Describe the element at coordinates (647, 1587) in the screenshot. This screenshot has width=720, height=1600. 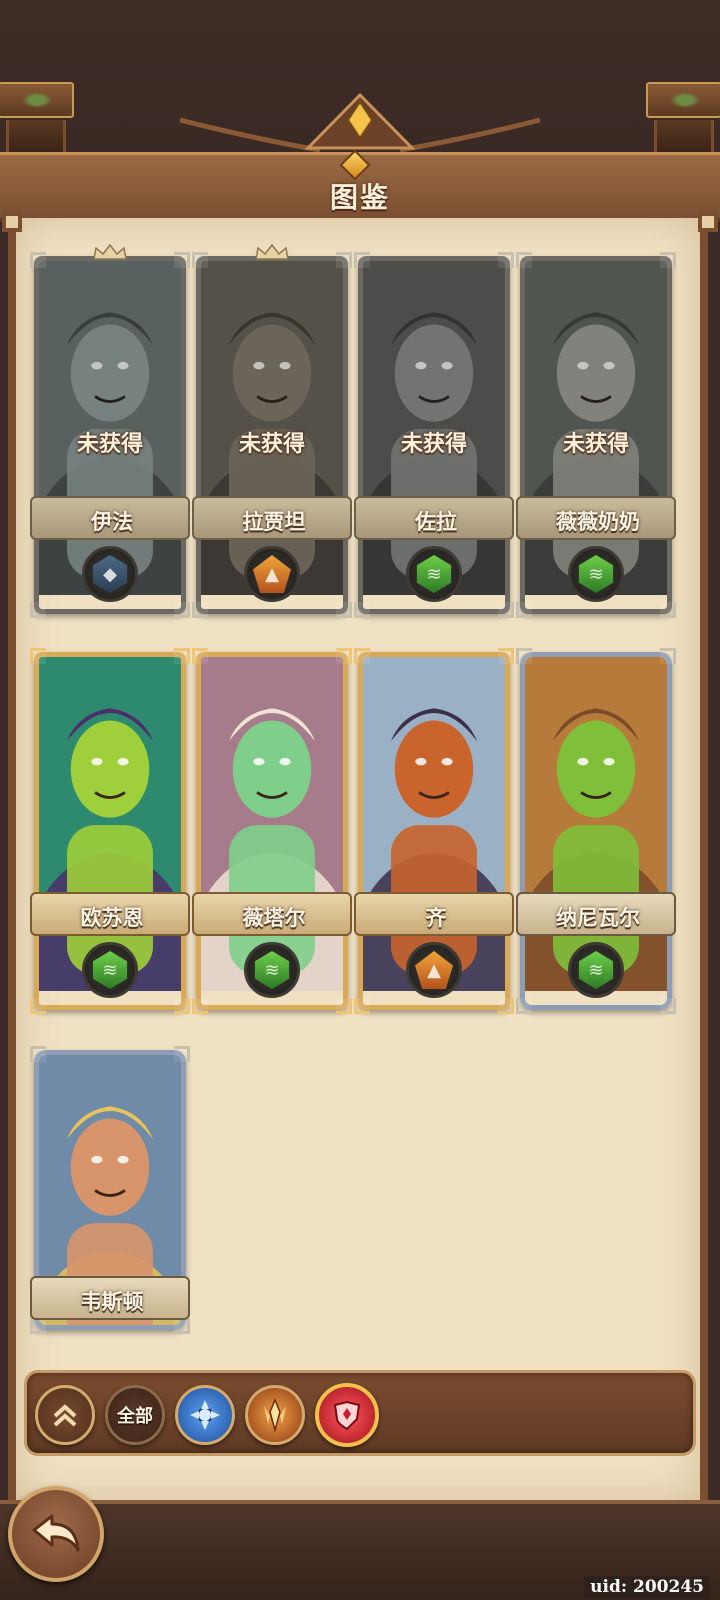
I see `uid-label: uid: 200245` at that location.